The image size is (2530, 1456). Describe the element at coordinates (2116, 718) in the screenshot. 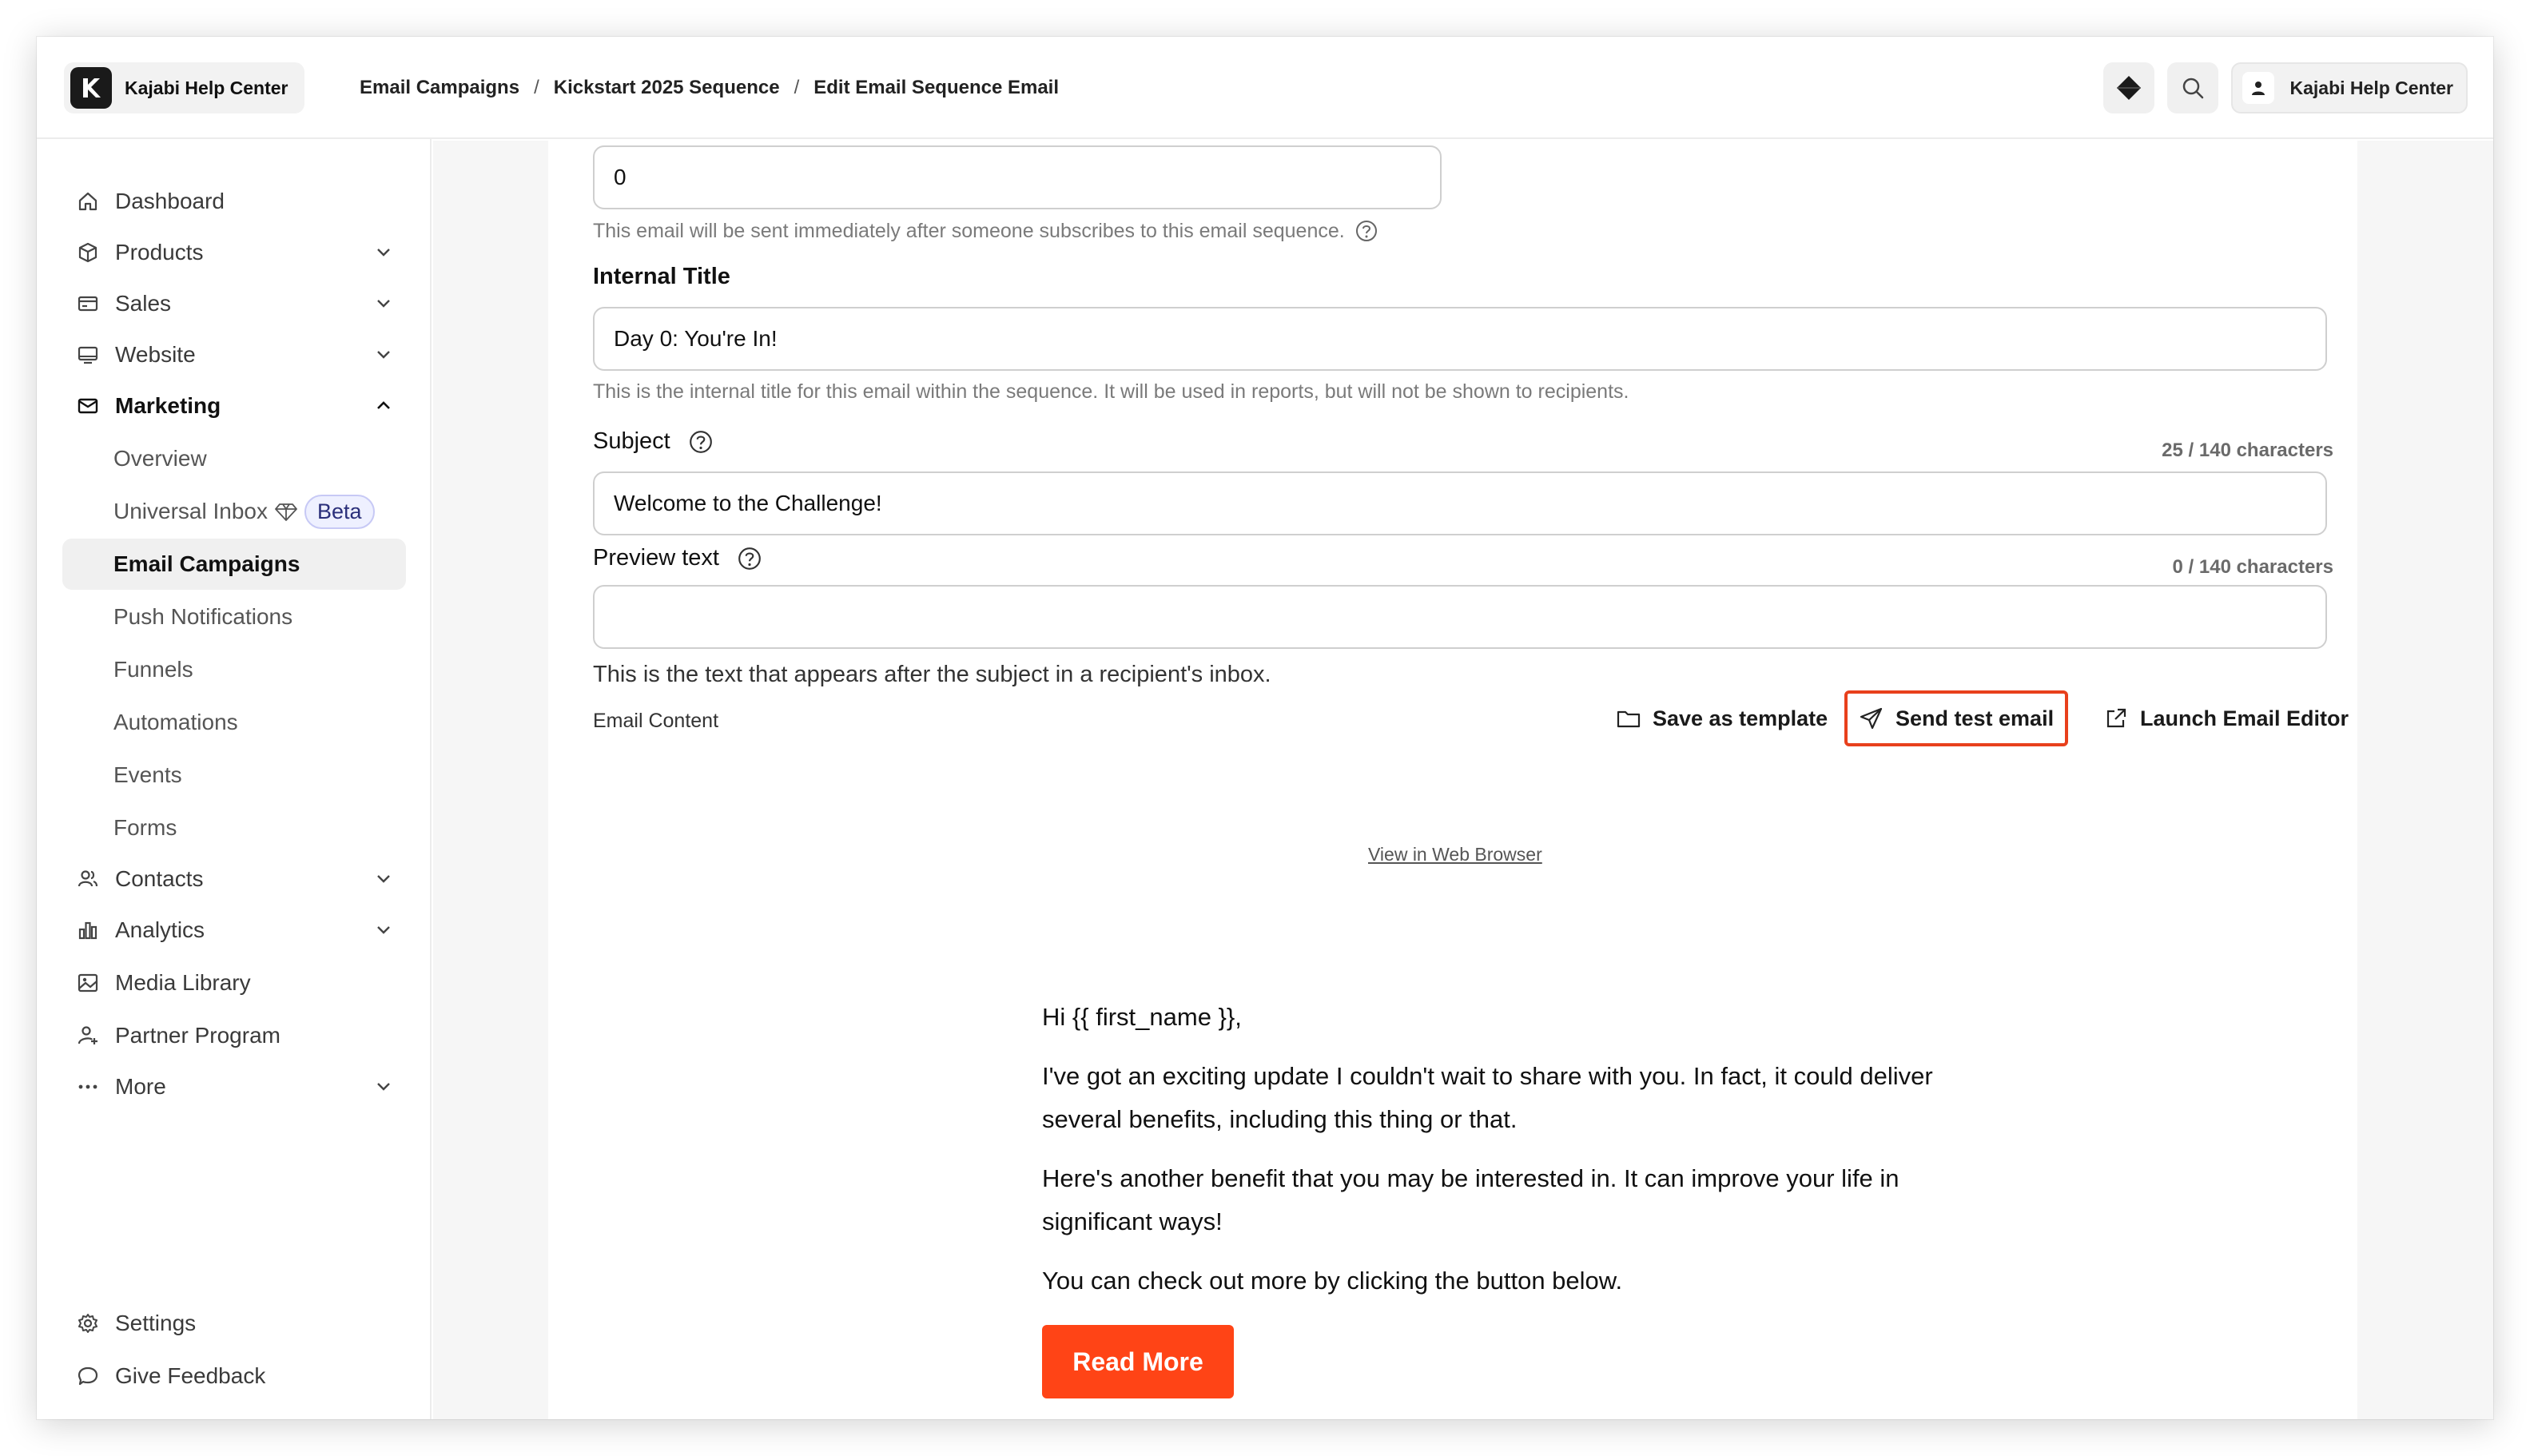

I see `external-link-icon` at that location.